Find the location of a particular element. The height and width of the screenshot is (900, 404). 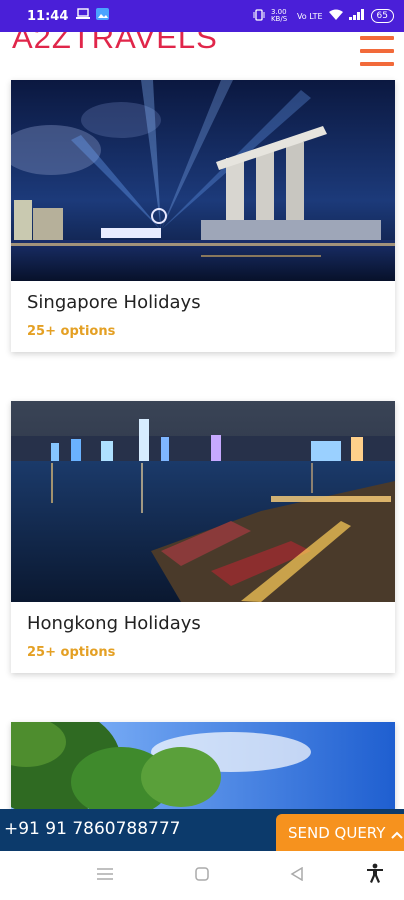

green-trees-blue-sky-image is located at coordinates (203, 767).